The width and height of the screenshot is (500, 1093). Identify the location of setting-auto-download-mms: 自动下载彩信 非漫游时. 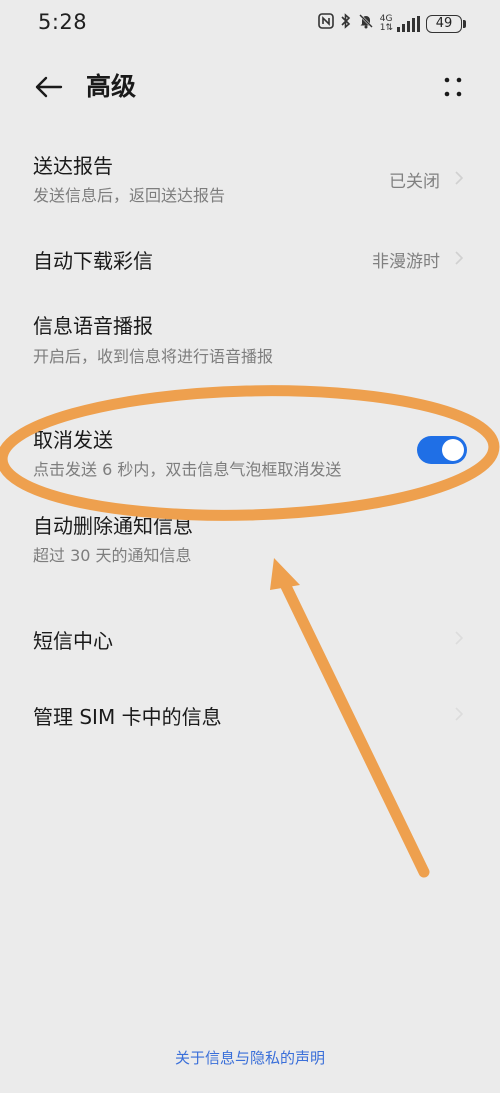
(250, 257).